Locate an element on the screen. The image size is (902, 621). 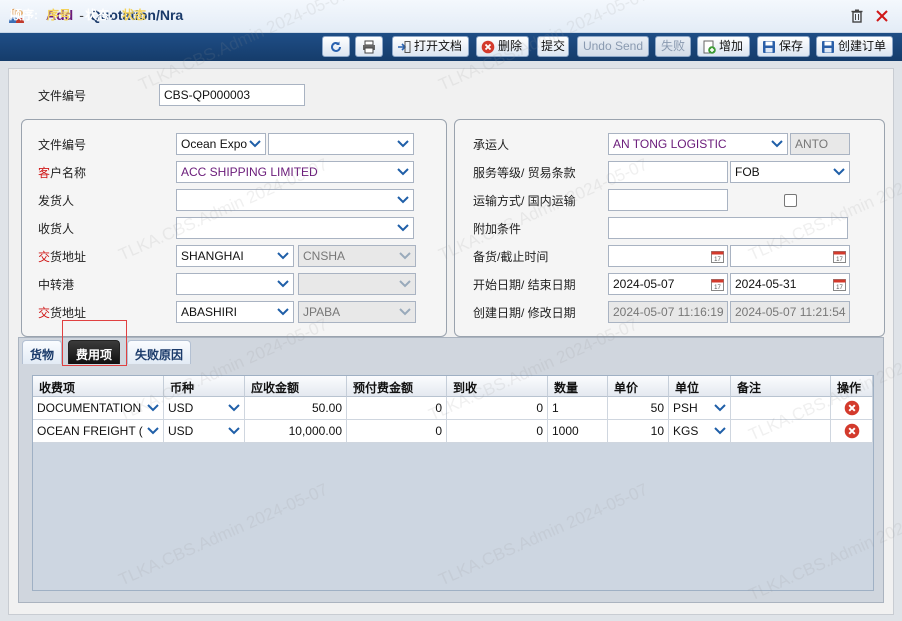
cutoff-start-field: 17 is located at coordinates (668, 256).